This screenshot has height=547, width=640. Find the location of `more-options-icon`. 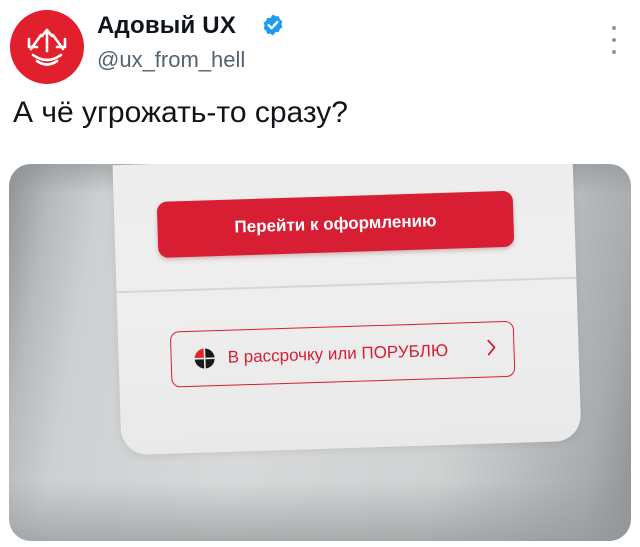

more-options-icon is located at coordinates (614, 40).